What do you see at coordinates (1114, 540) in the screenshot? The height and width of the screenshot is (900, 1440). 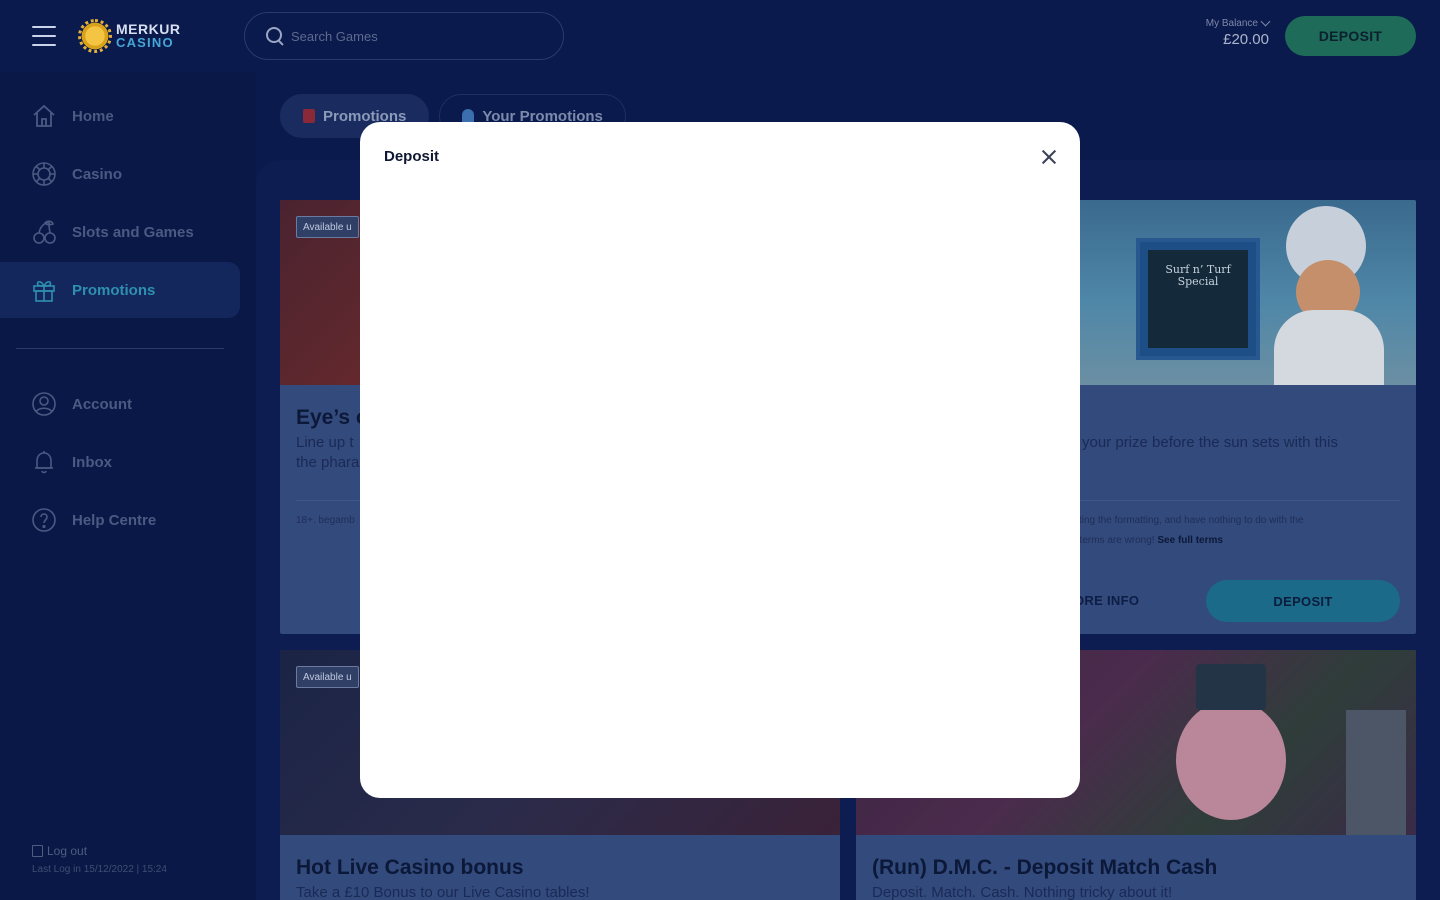 I see `terms-text: t terms are wrong!` at bounding box center [1114, 540].